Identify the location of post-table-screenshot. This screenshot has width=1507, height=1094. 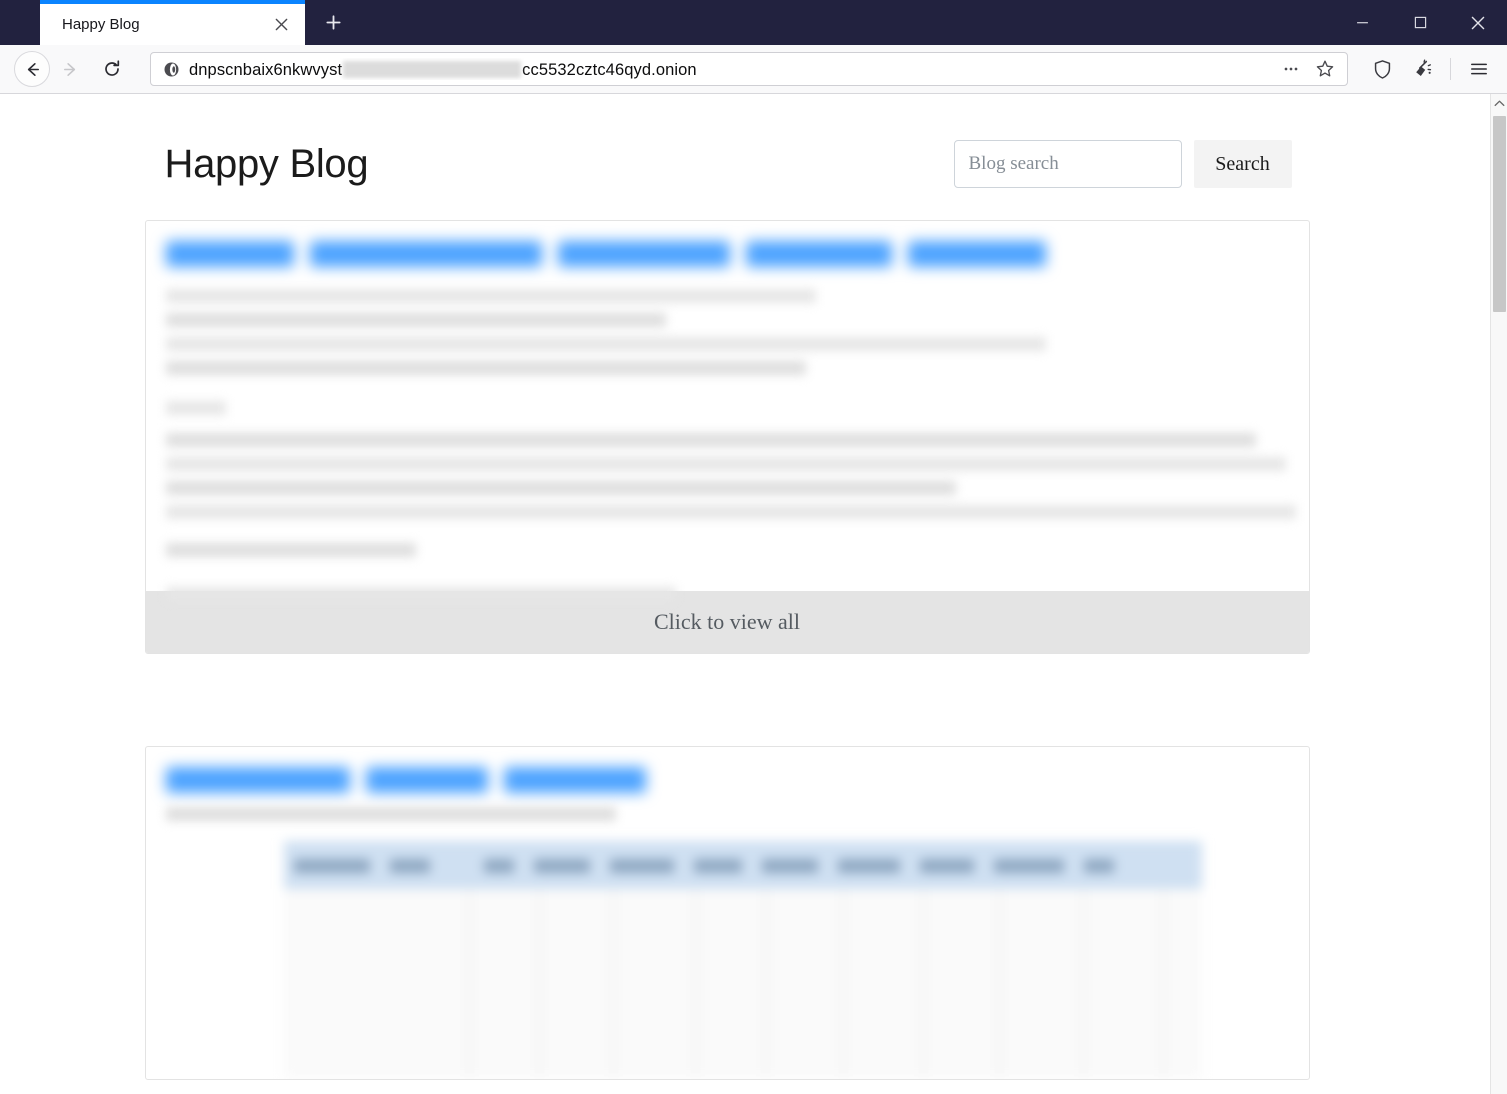
(742, 960).